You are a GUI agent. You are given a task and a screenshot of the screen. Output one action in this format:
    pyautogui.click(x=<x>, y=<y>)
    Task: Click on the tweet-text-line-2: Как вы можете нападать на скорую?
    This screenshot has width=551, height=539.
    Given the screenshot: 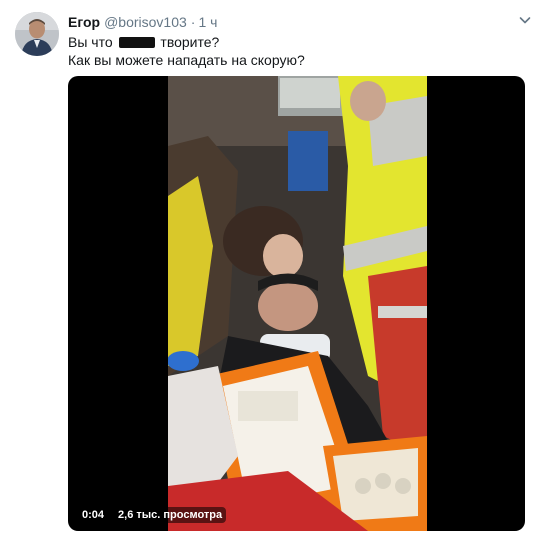 What is the action you would take?
    pyautogui.click(x=186, y=60)
    